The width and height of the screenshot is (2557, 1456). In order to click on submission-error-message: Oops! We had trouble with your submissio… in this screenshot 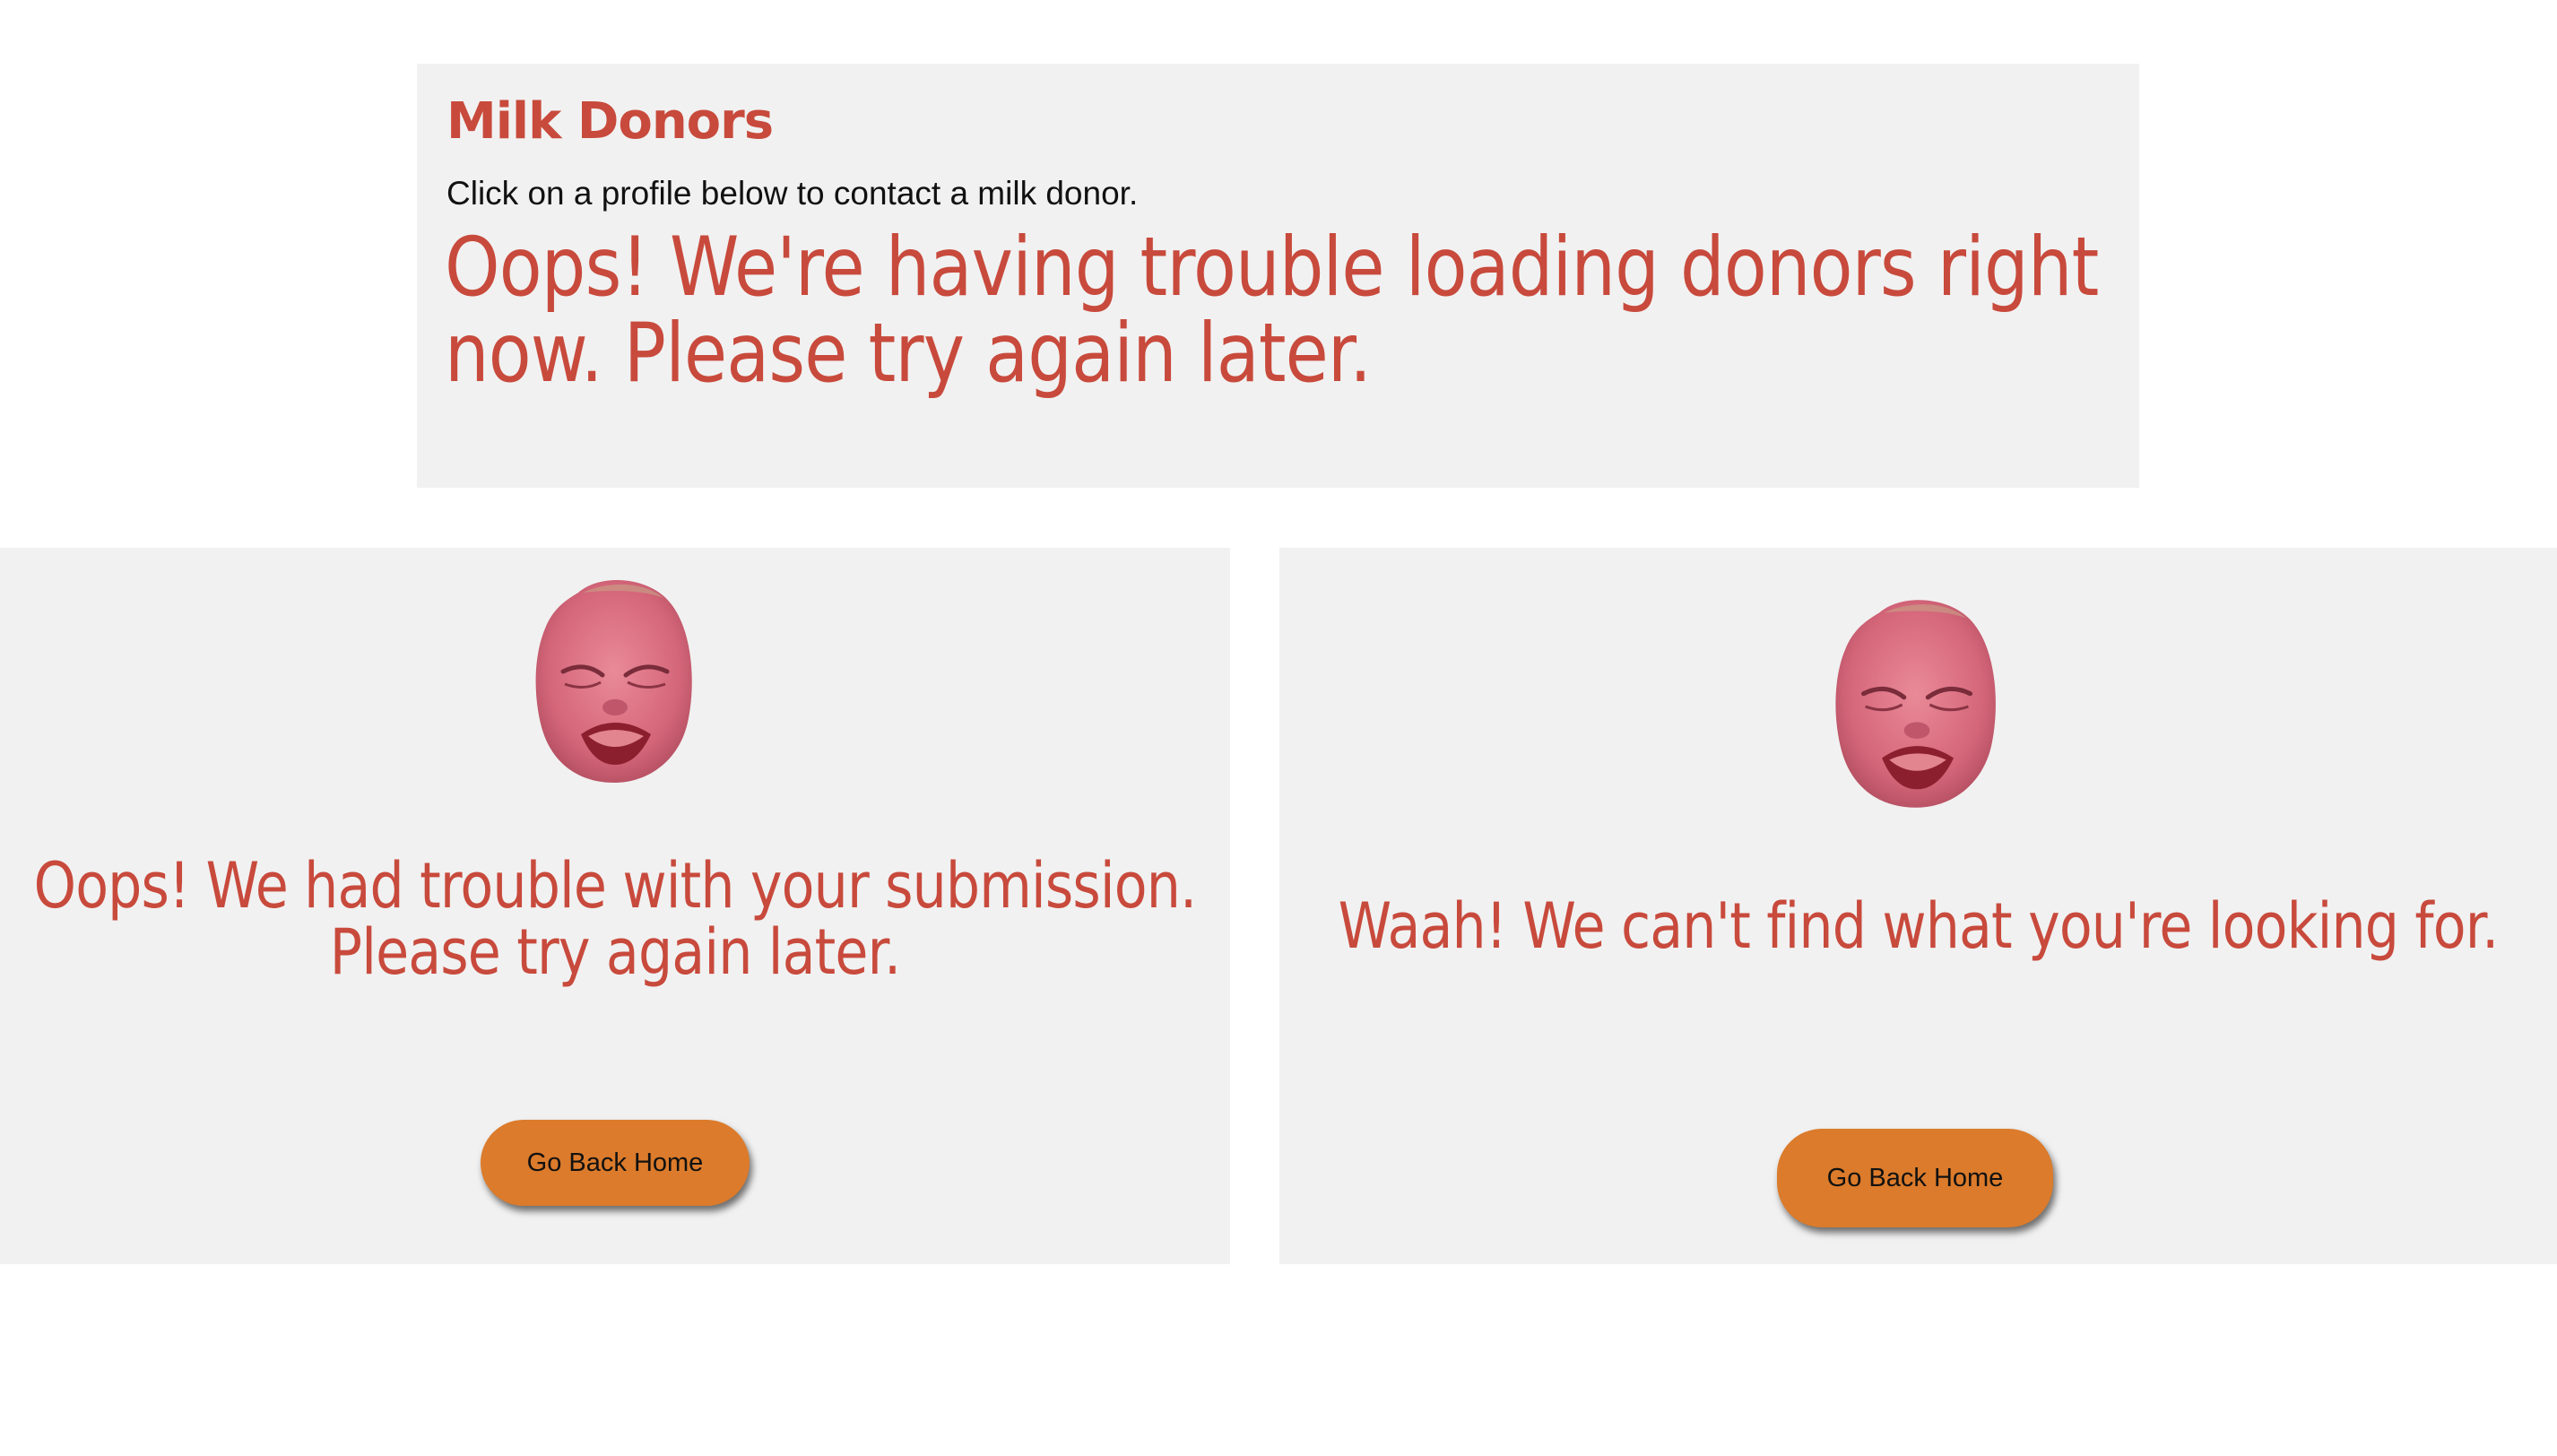, I will do `click(615, 919)`.